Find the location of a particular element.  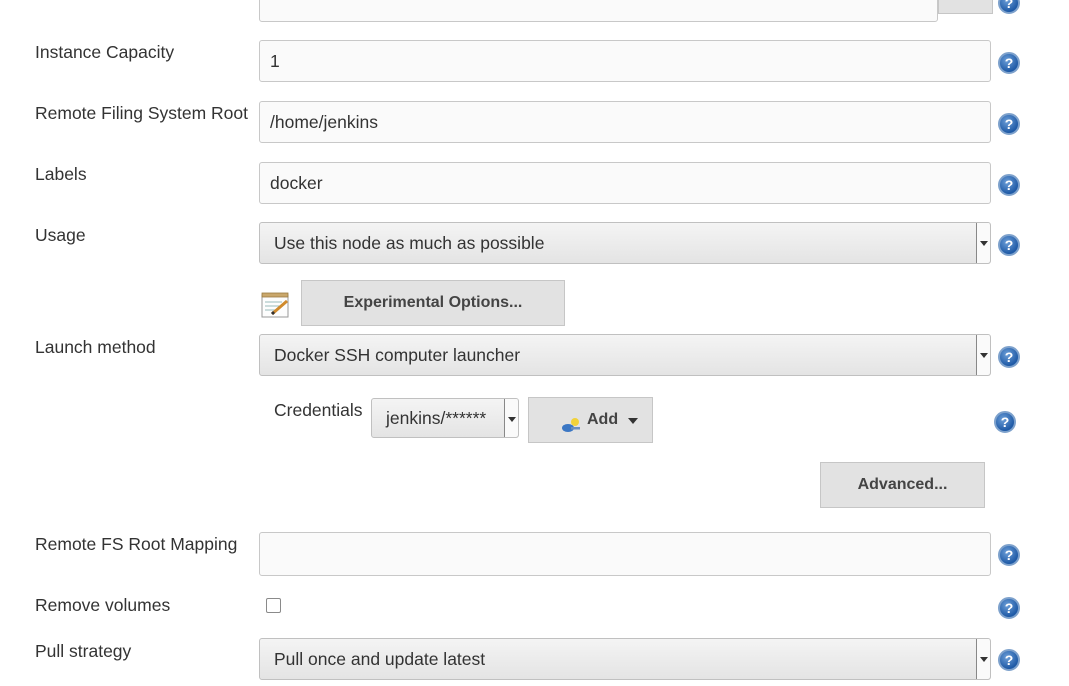

add-credentials-label: Add is located at coordinates (603, 419).